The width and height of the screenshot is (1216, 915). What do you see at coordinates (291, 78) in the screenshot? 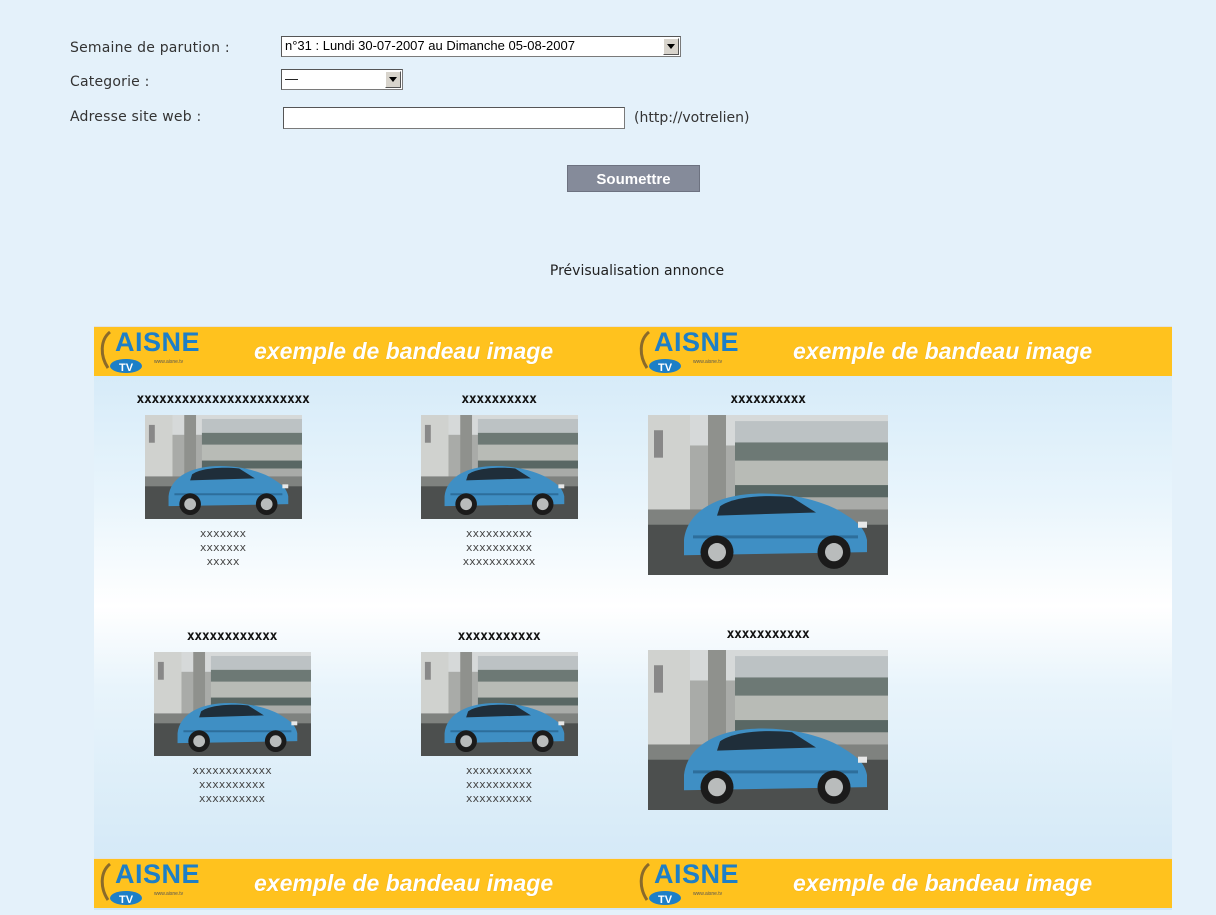
I see `category-select-value: —` at bounding box center [291, 78].